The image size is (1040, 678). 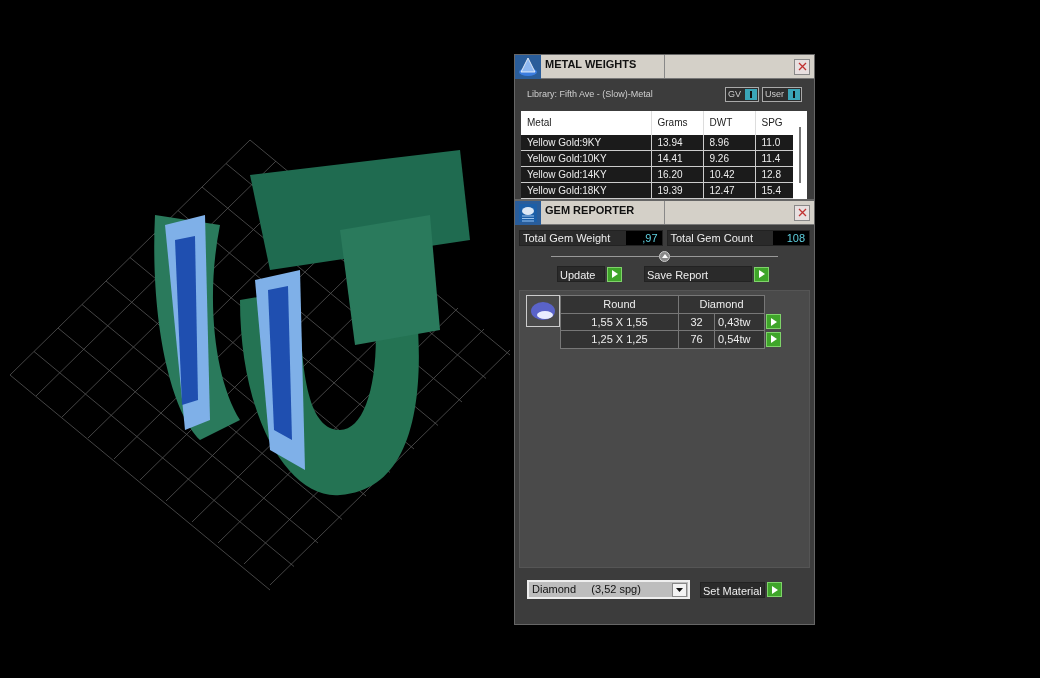 I want to click on column-header: Metal, so click(x=586, y=122).